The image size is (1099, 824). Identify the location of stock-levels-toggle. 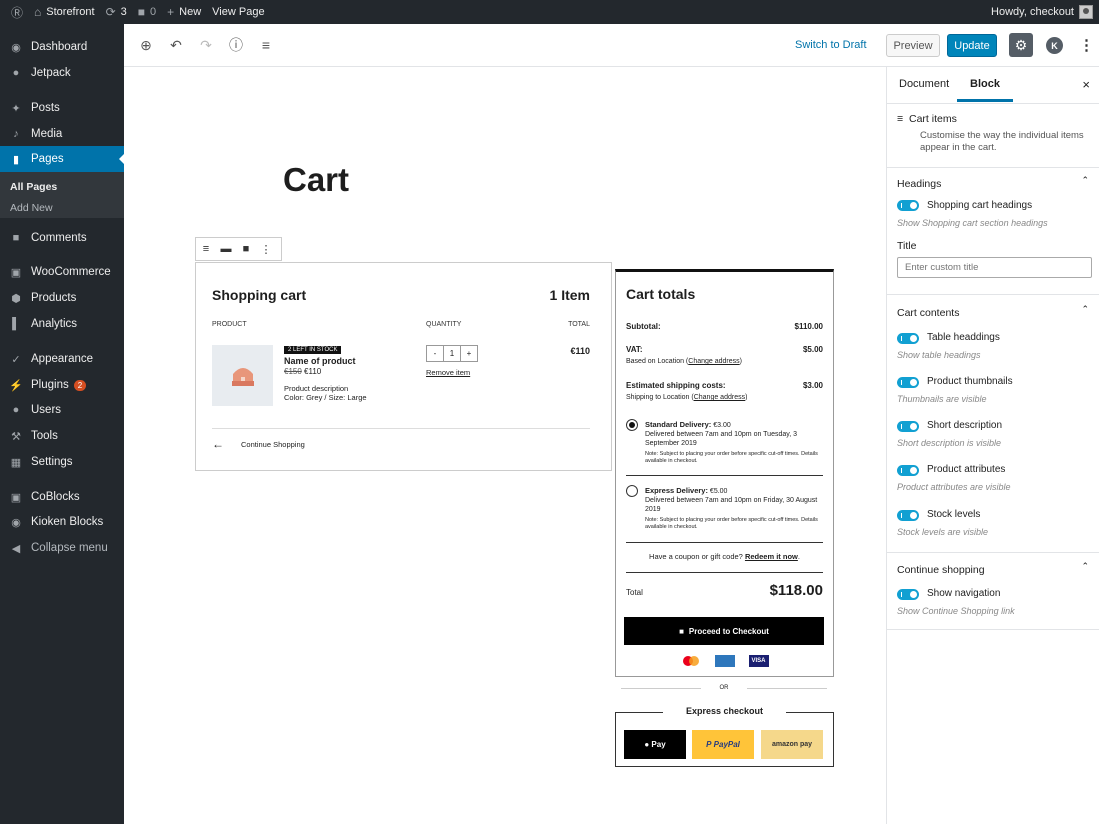
(908, 515).